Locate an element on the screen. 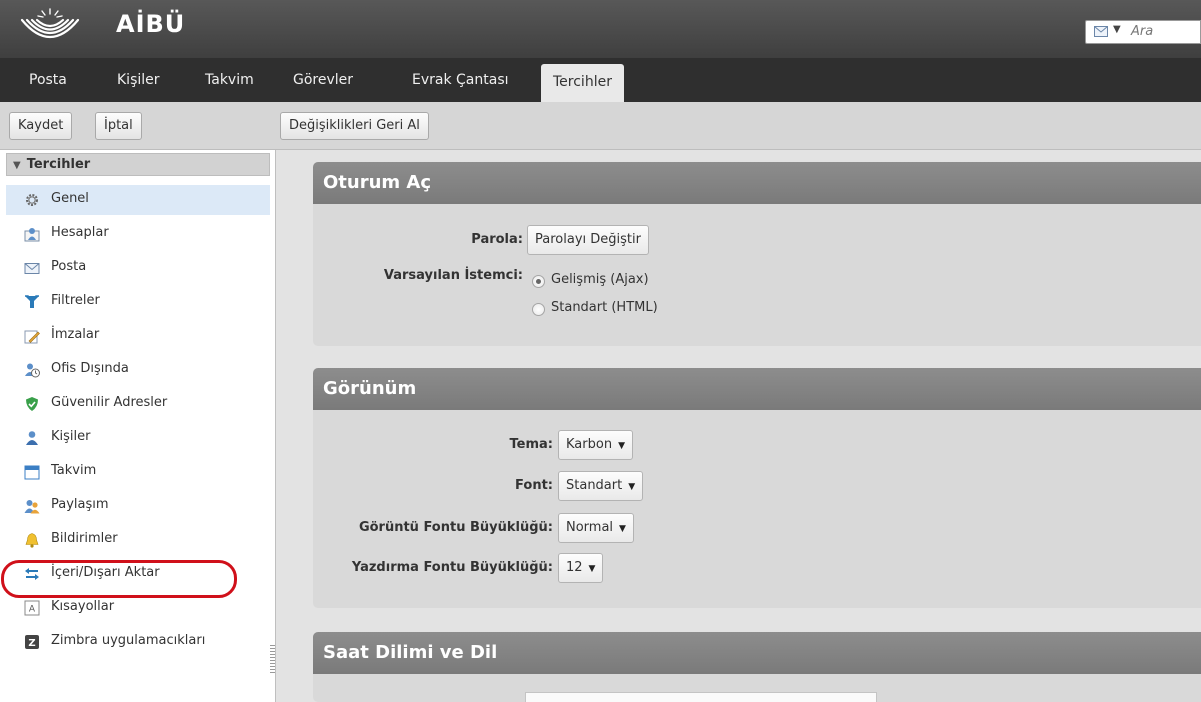 Image resolution: width=1201 pixels, height=702 pixels. section-title: Oturum Aç is located at coordinates (757, 183).